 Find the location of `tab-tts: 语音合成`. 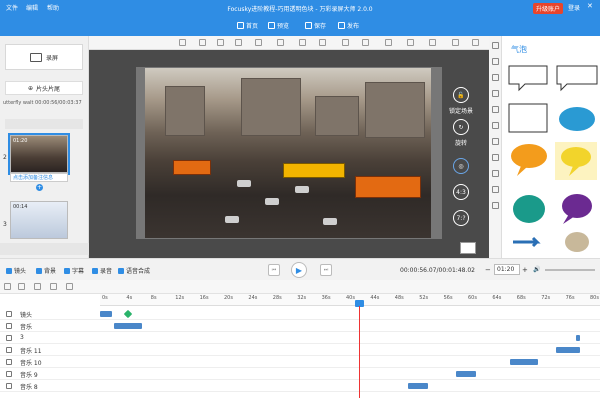

tab-tts: 语音合成 is located at coordinates (134, 270).